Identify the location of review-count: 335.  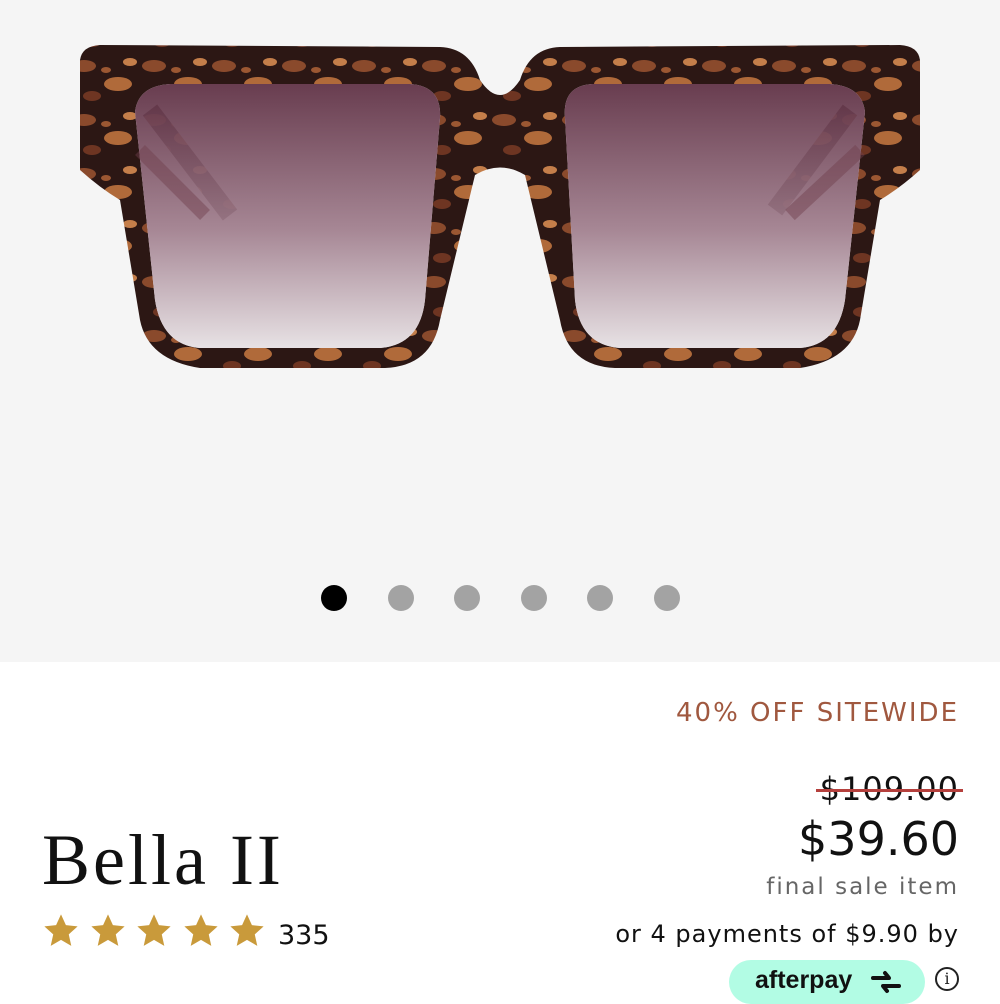
(304, 935).